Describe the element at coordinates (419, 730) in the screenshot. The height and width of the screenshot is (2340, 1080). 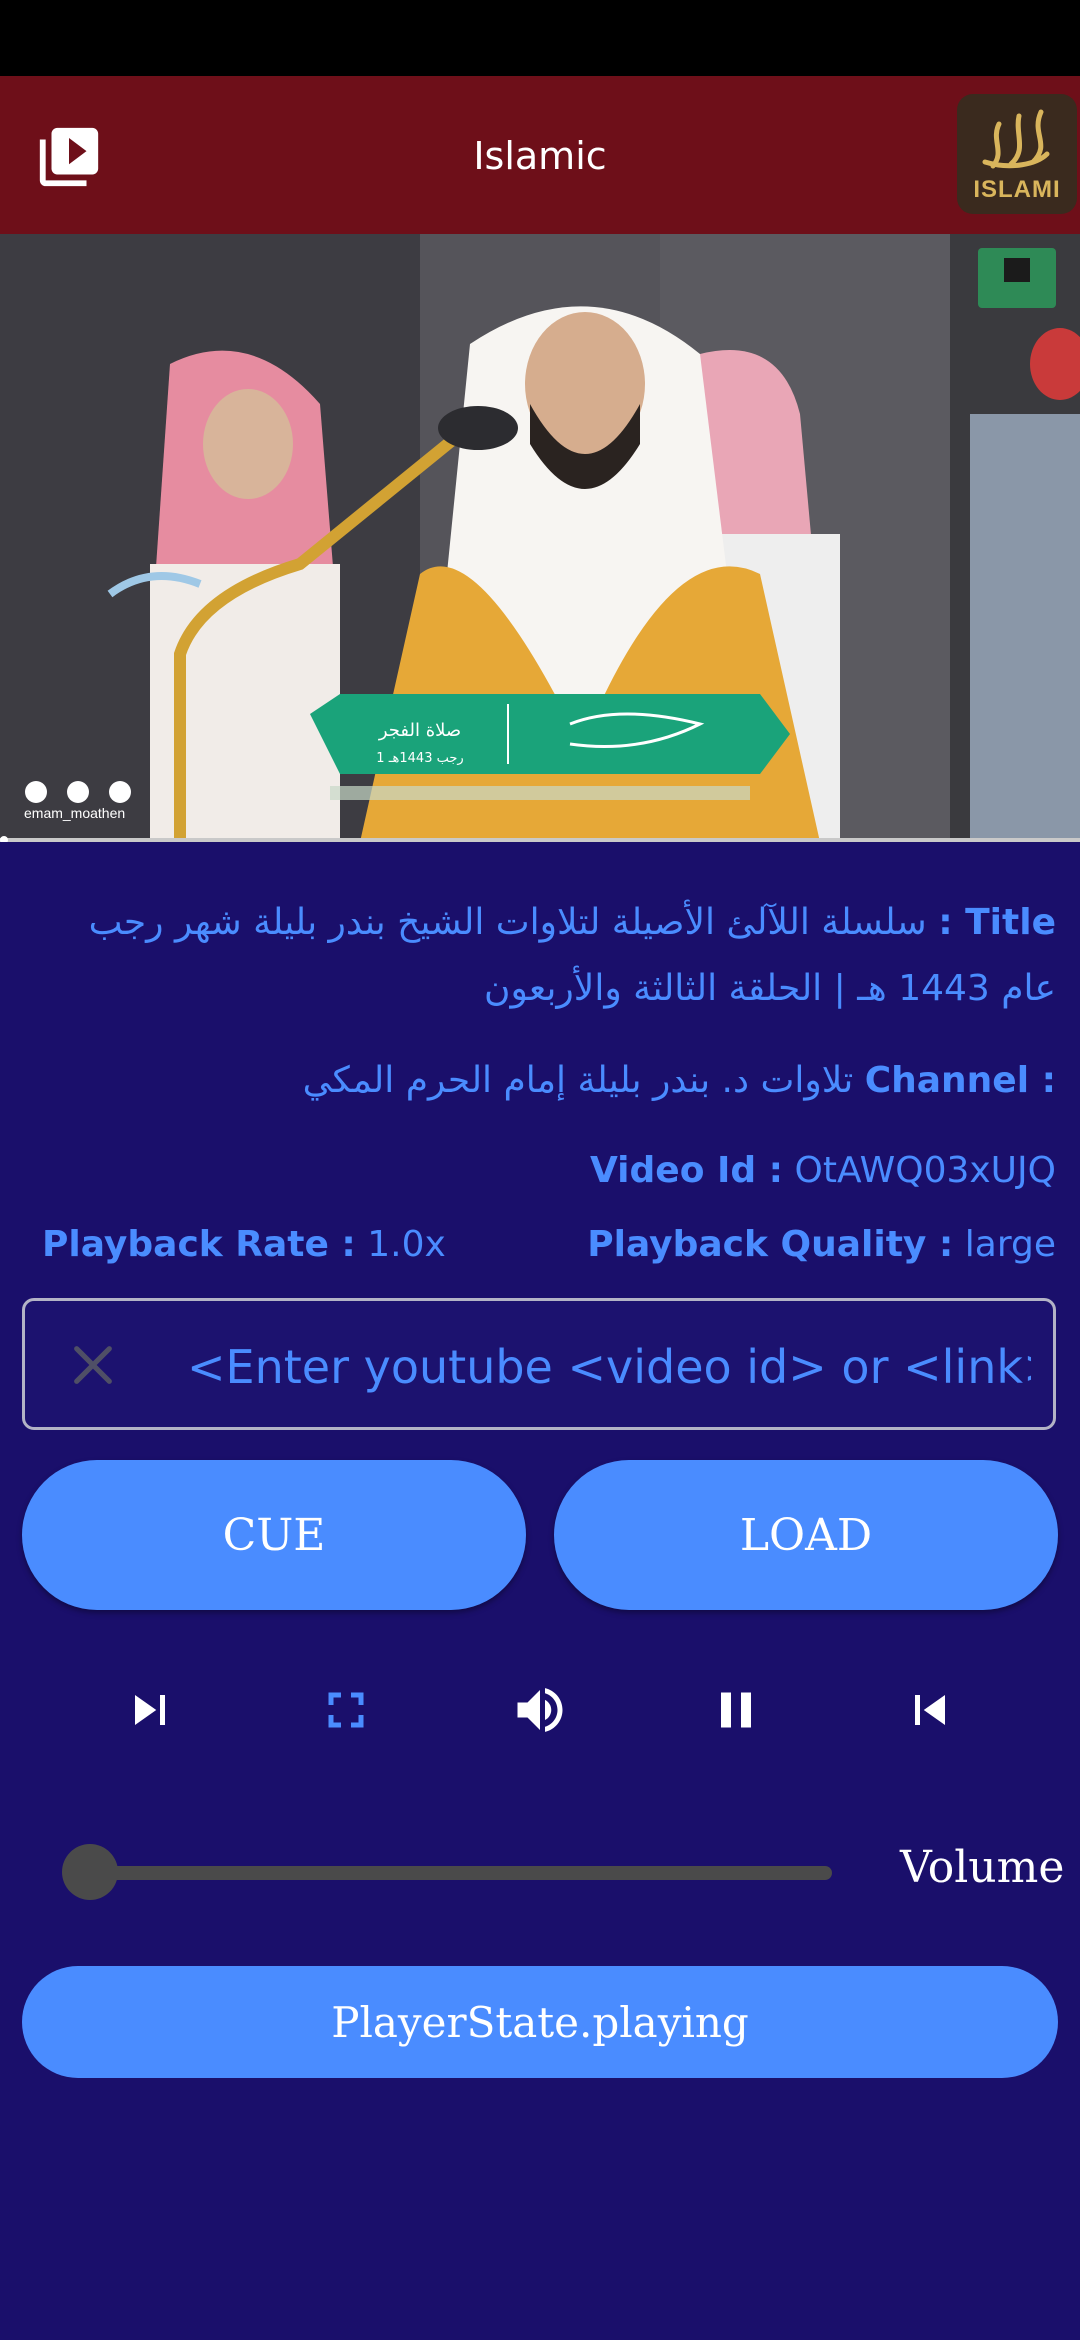
I see `banner-prayer: صلاة الفجر` at that location.